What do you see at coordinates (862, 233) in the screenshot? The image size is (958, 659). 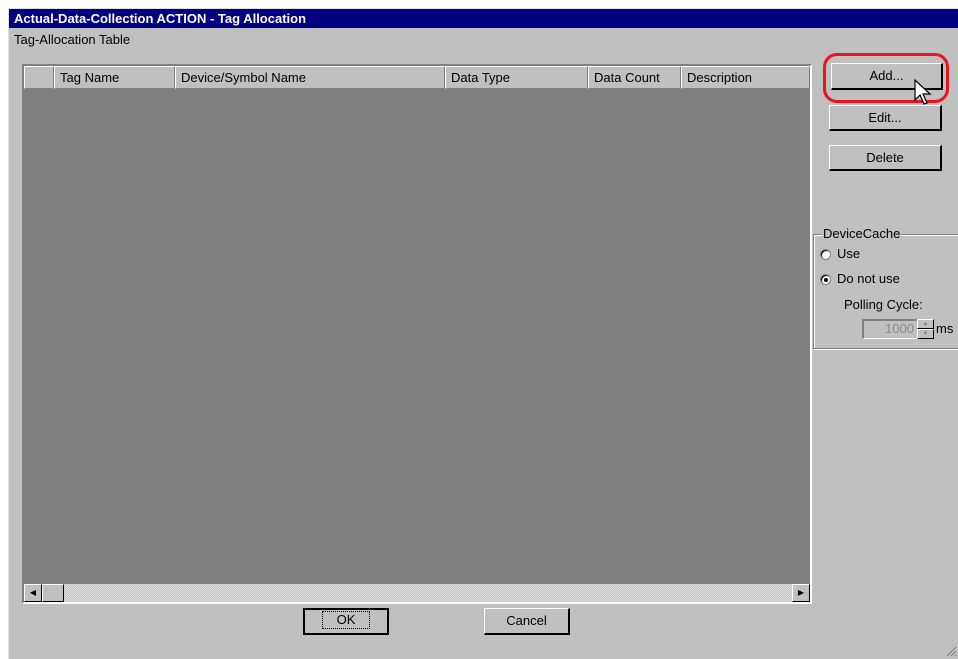 I see `device-cache-label: DeviceCache` at bounding box center [862, 233].